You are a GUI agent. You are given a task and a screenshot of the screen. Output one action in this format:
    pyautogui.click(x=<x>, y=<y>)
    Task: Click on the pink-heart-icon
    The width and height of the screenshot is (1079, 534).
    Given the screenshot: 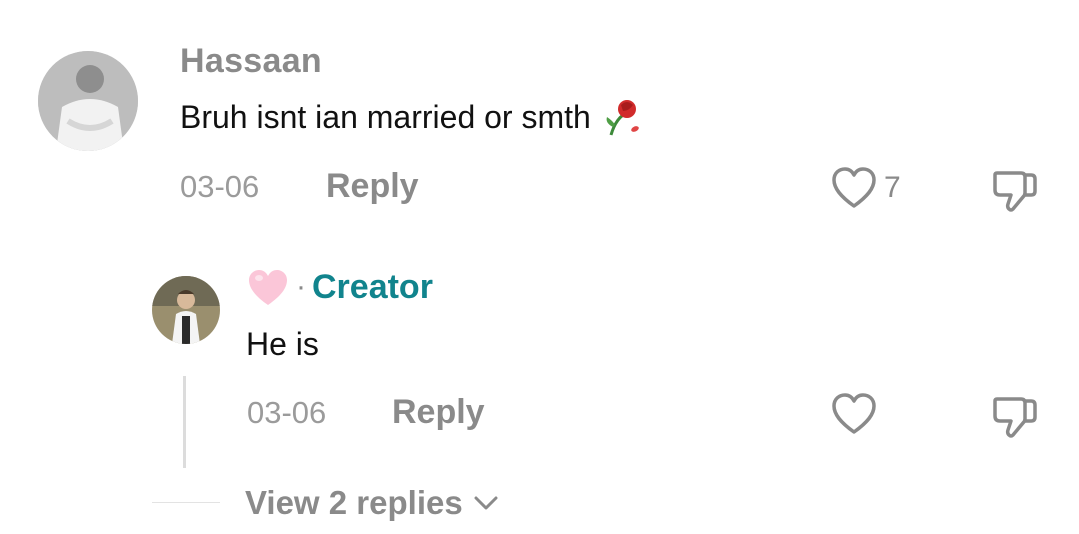 What is the action you would take?
    pyautogui.click(x=268, y=287)
    